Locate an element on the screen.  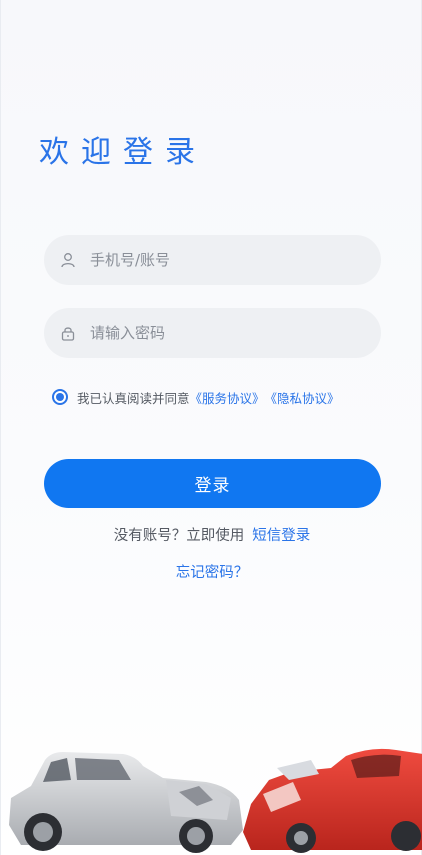
agreement-row: 我已认真阅读并同意 《服务协议》 《隐私协议》 is located at coordinates (196, 397).